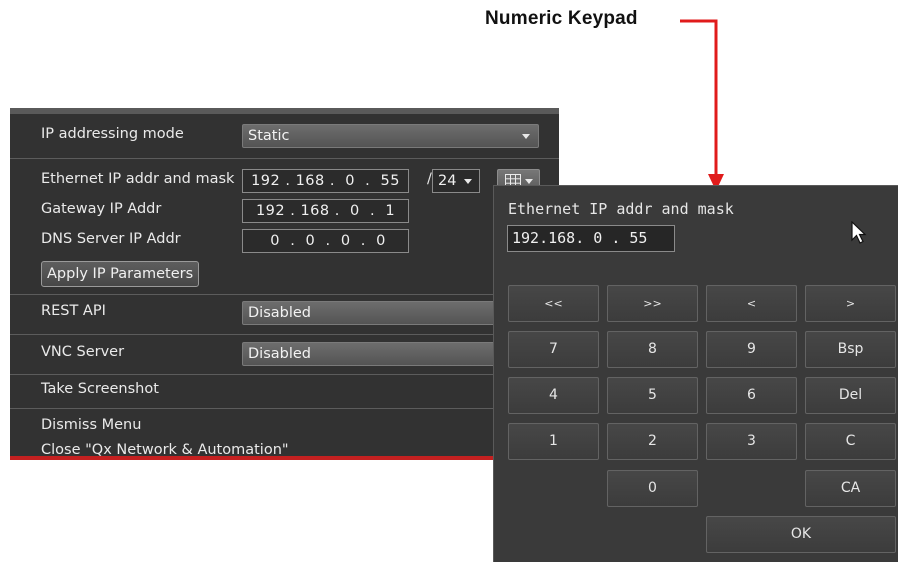 Image resolution: width=898 pixels, height=562 pixels. Describe the element at coordinates (591, 238) in the screenshot. I see `keypad-entry-field: 192.168. 0 . 55` at that location.